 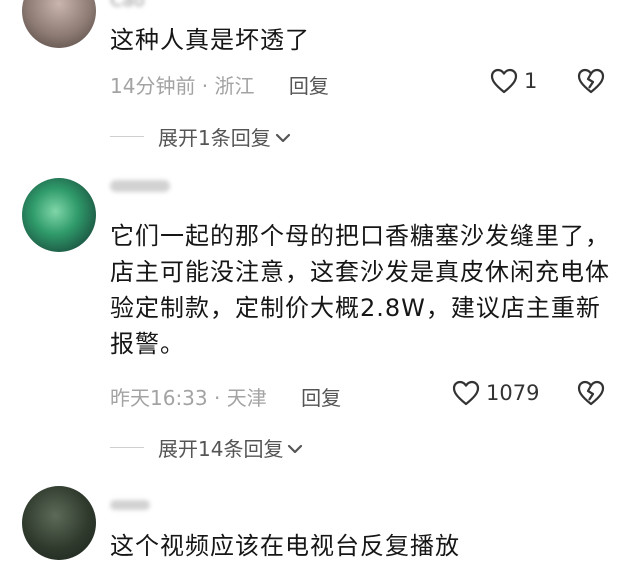 What do you see at coordinates (210, 40) in the screenshot?
I see `comment-text: 这种人真是坏透了` at bounding box center [210, 40].